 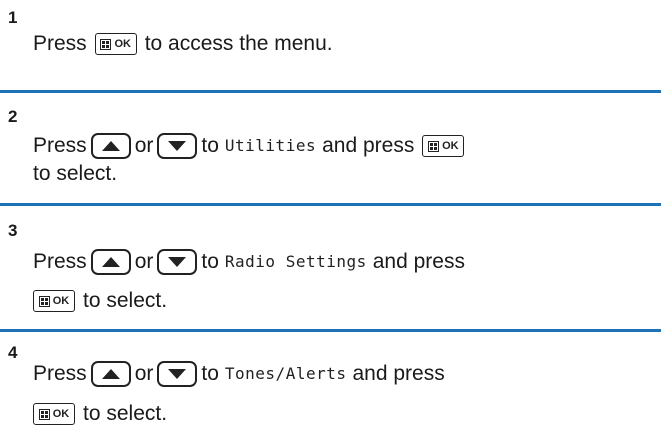 What do you see at coordinates (295, 261) in the screenshot?
I see `menu-item-name: Radio Settings` at bounding box center [295, 261].